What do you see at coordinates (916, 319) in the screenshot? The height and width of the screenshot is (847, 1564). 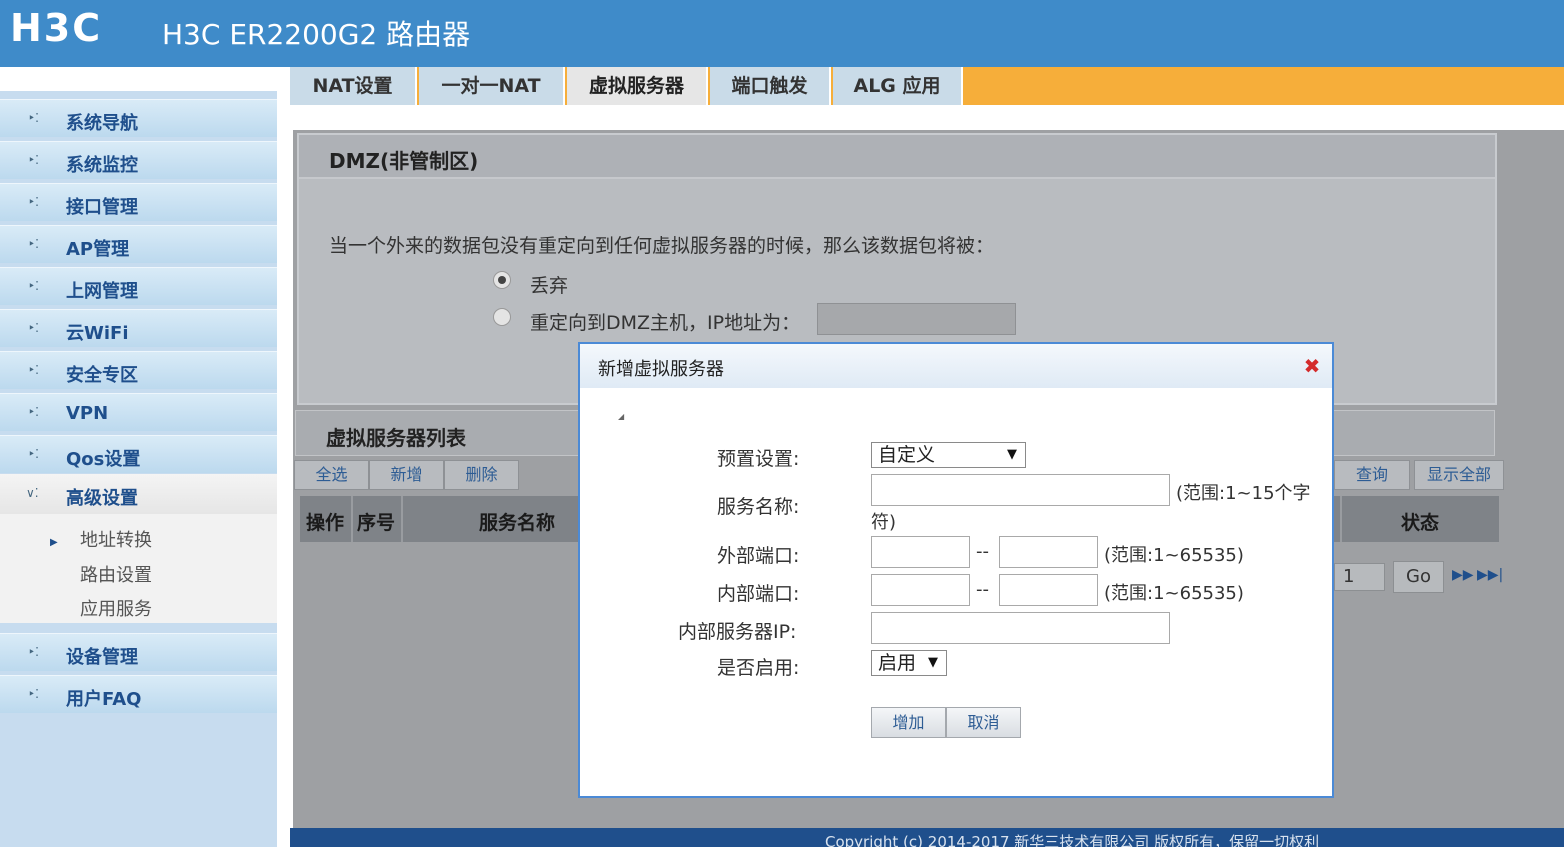 I see `dmz-ip-input` at bounding box center [916, 319].